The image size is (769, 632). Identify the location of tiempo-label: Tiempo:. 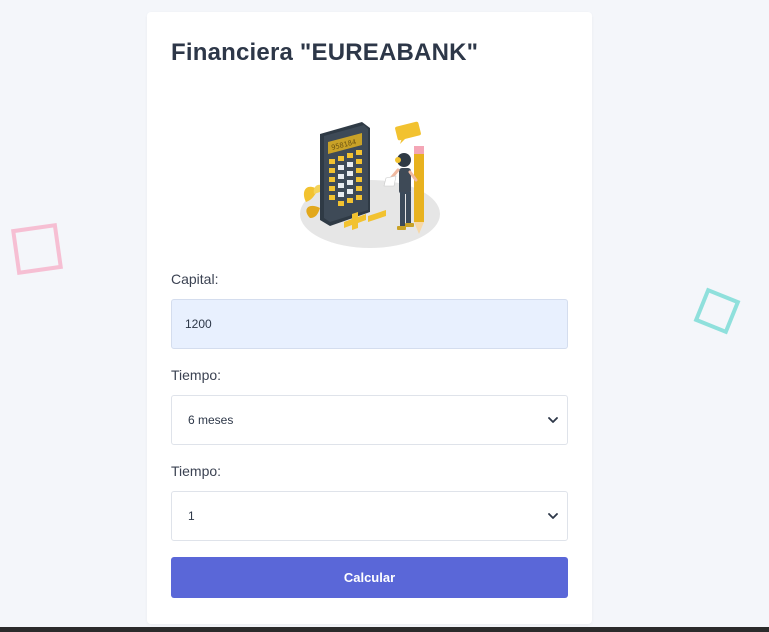
(196, 375).